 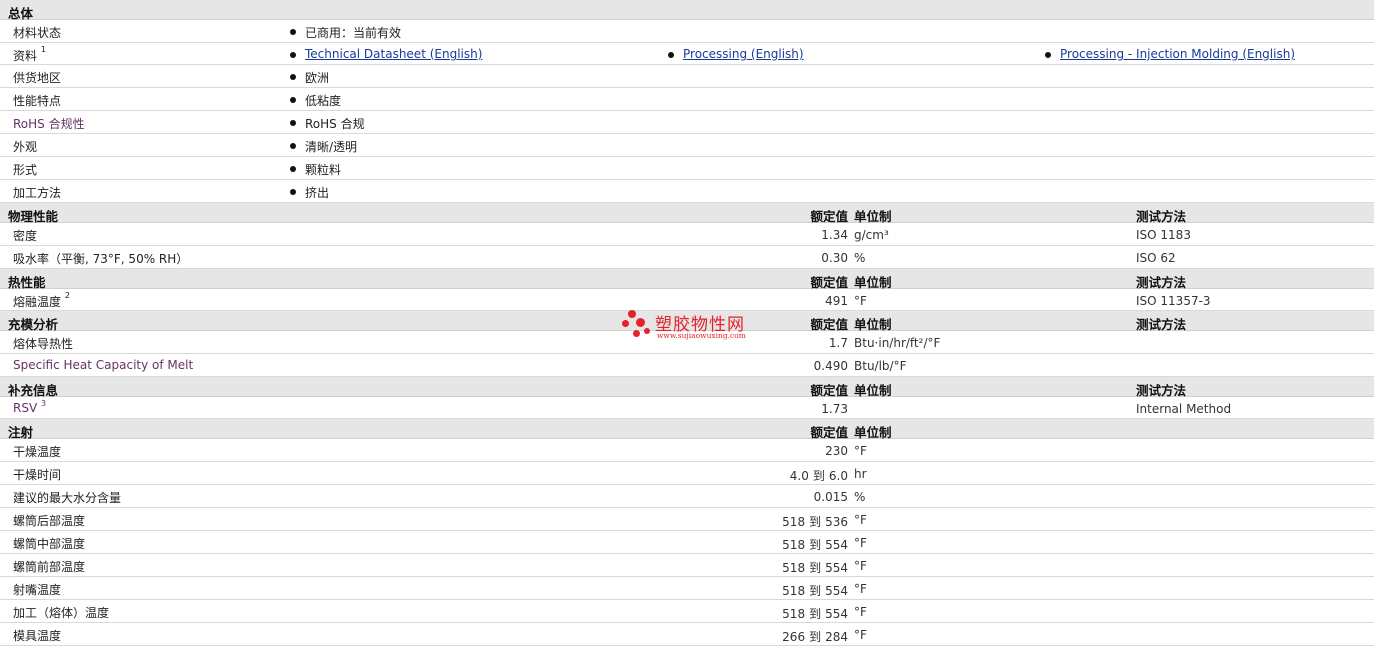 I want to click on row-form: 形式 颗粒料, so click(x=687, y=168).